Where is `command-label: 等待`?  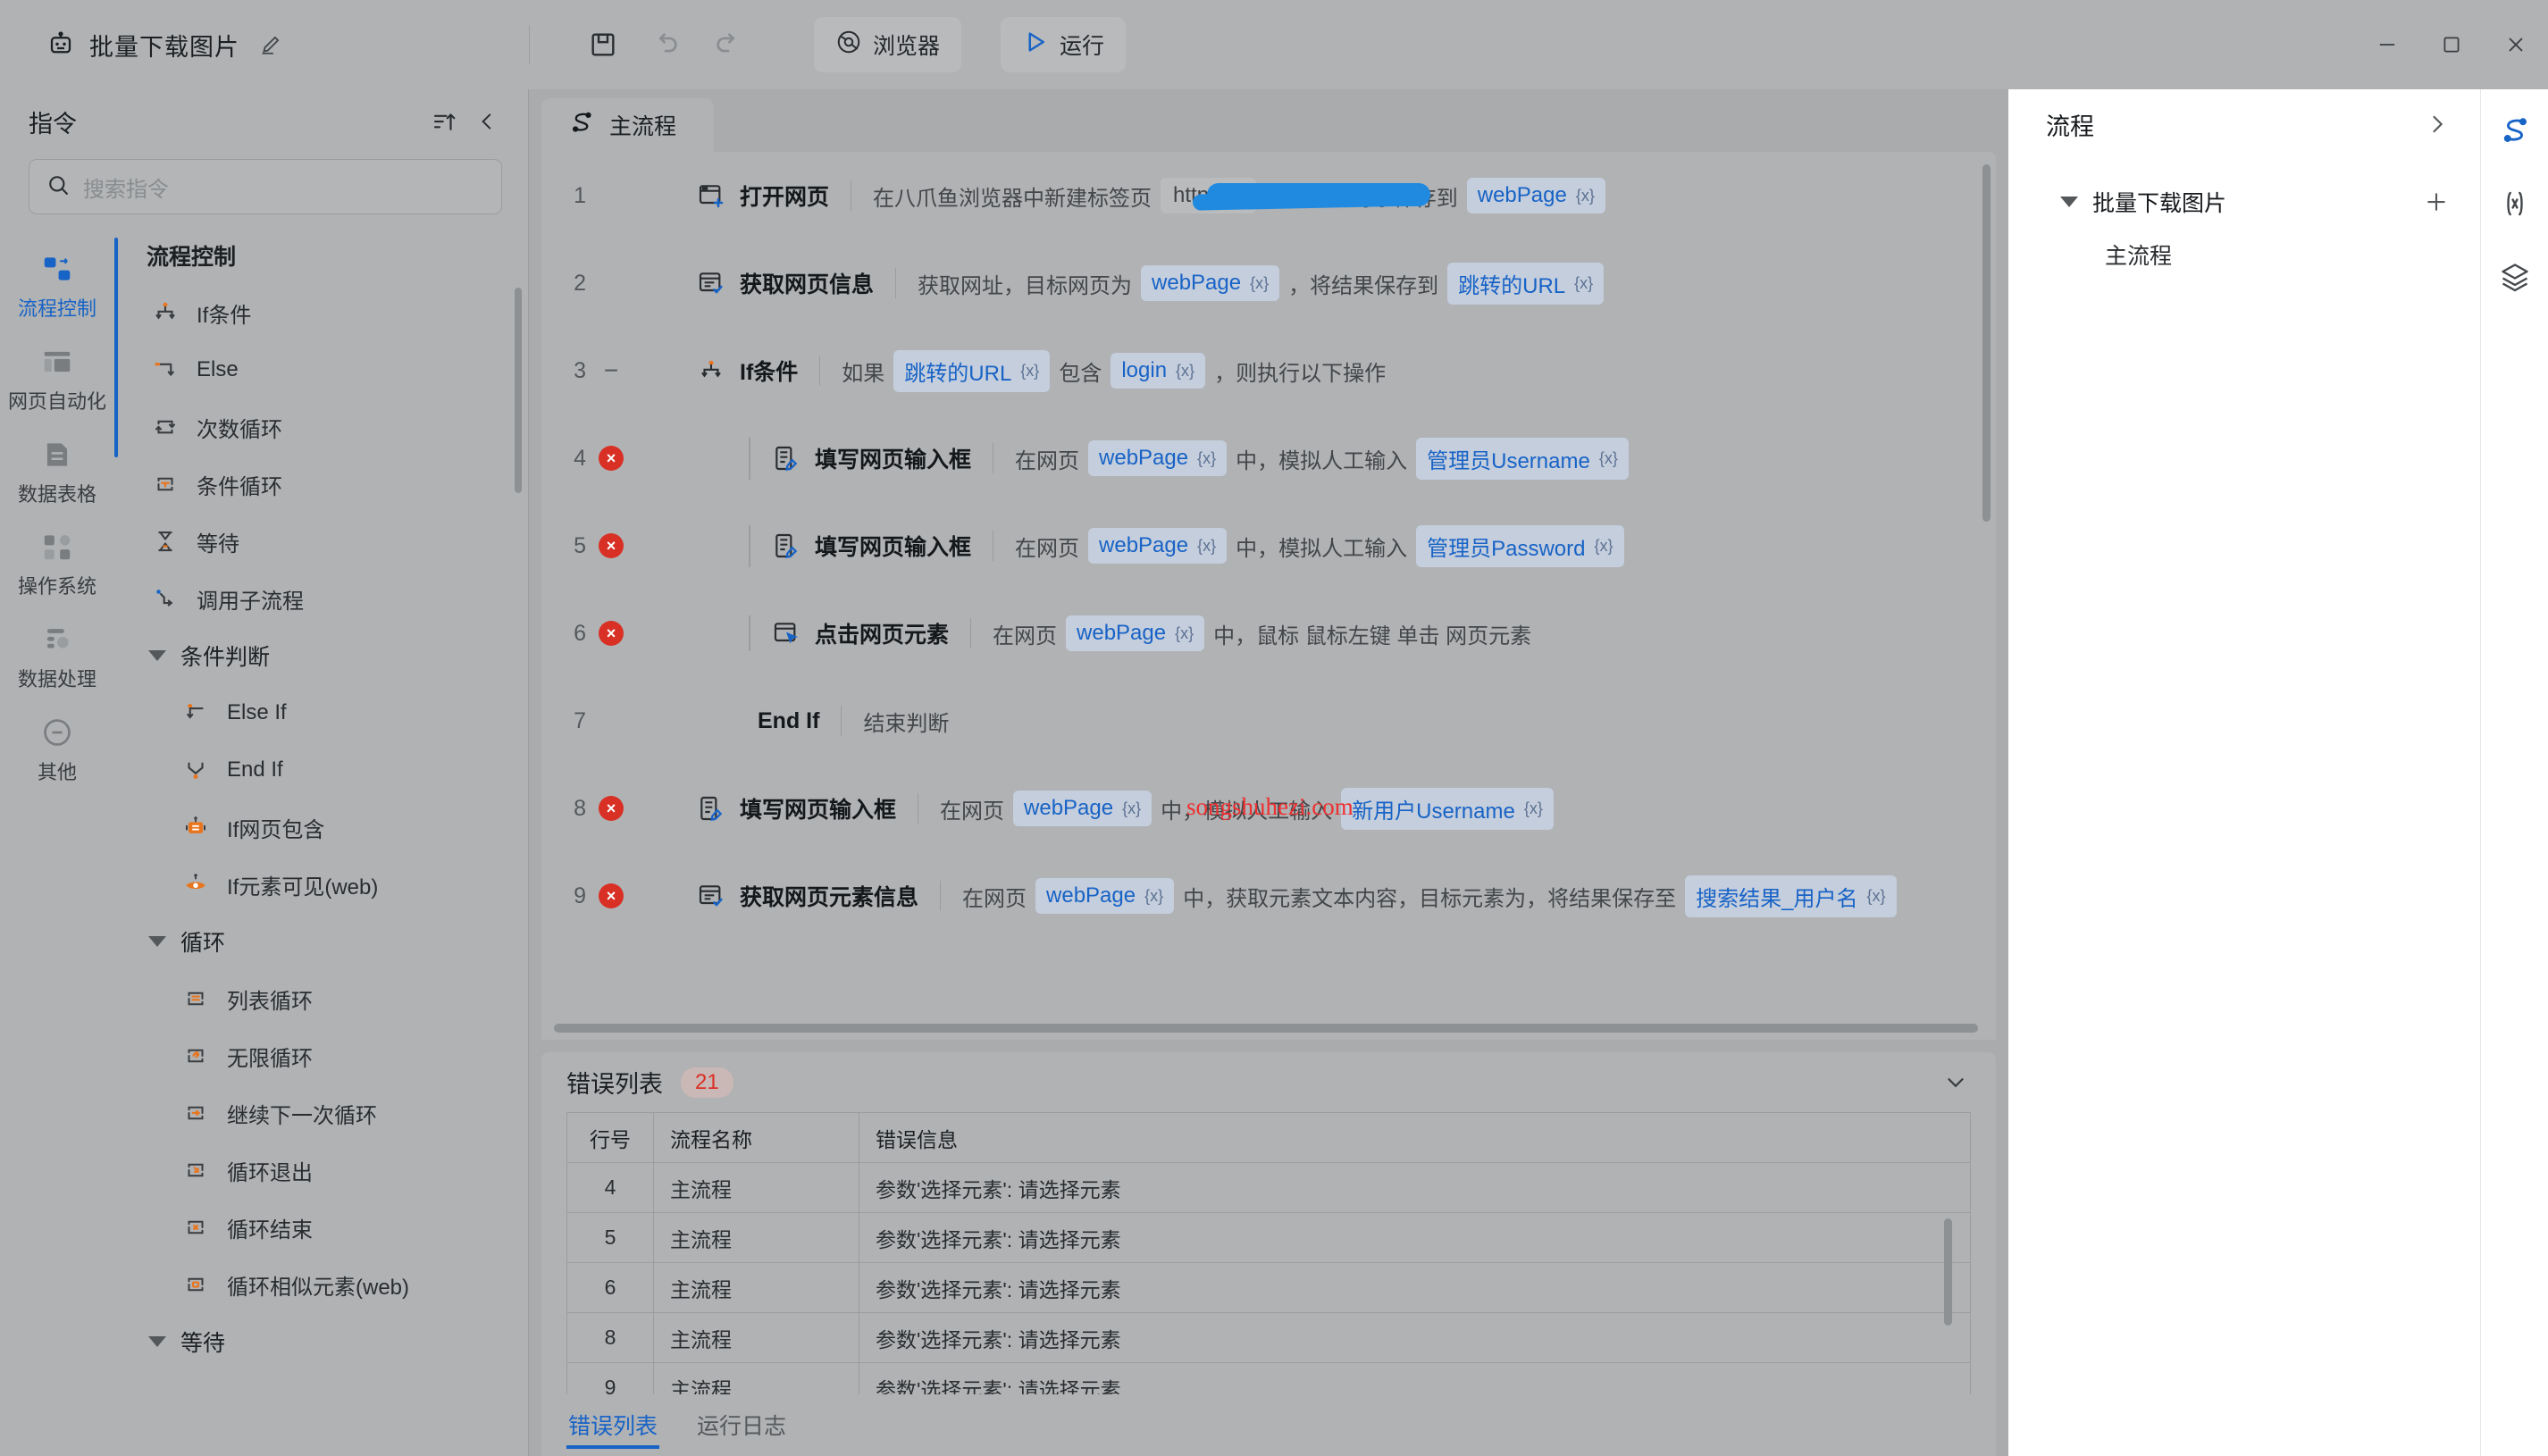
command-label: 等待 is located at coordinates (218, 543).